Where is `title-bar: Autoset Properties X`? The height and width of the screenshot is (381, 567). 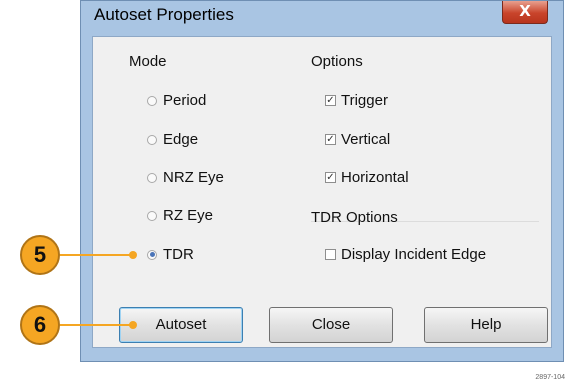
title-bar: Autoset Properties X is located at coordinates (322, 18).